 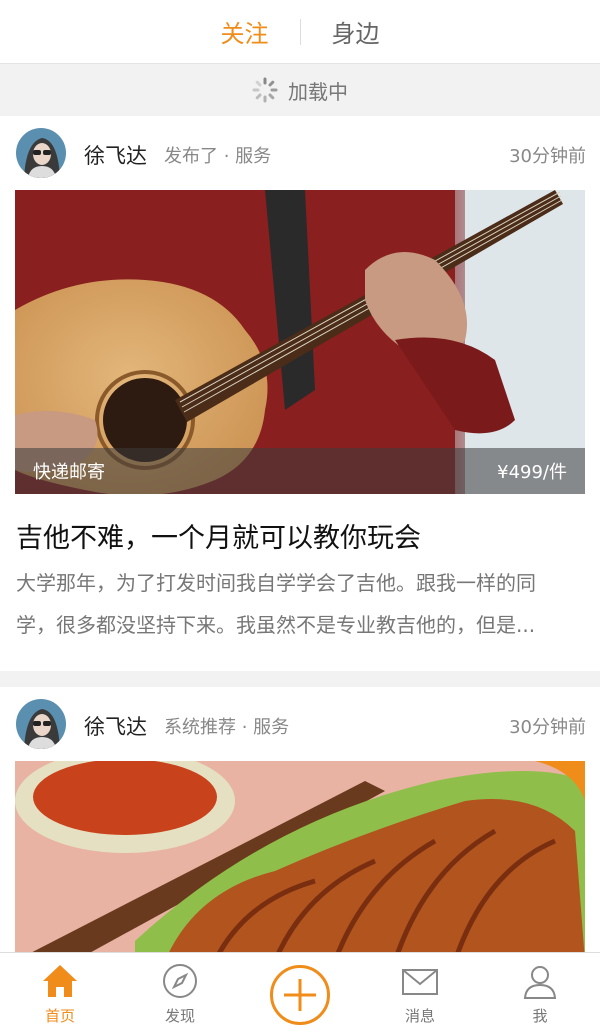 I want to click on nav-me: 我, so click(x=540, y=992).